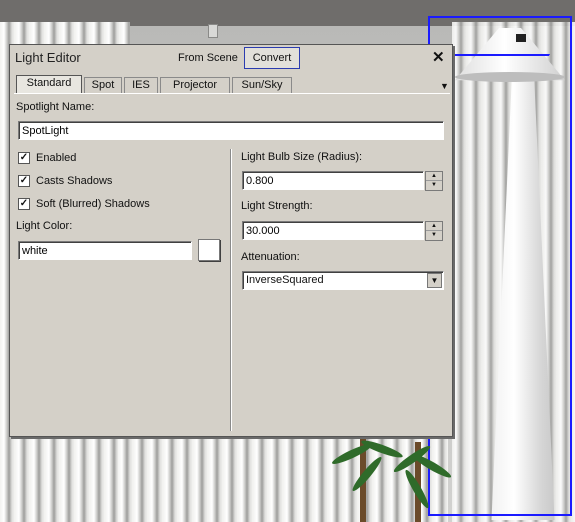  What do you see at coordinates (24, 181) in the screenshot?
I see `casts-shadows-checkbox: ✓` at bounding box center [24, 181].